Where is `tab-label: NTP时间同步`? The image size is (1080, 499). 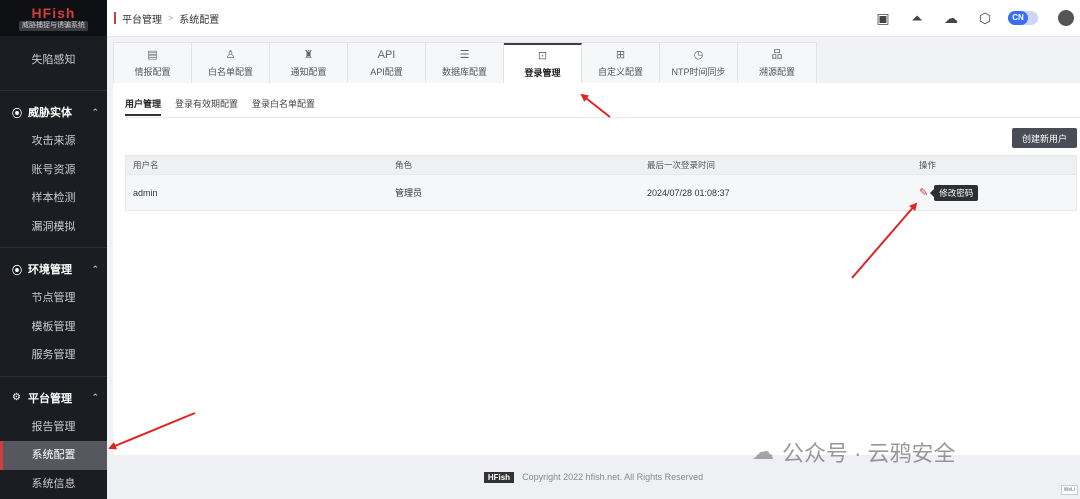 tab-label: NTP时间同步 is located at coordinates (698, 72).